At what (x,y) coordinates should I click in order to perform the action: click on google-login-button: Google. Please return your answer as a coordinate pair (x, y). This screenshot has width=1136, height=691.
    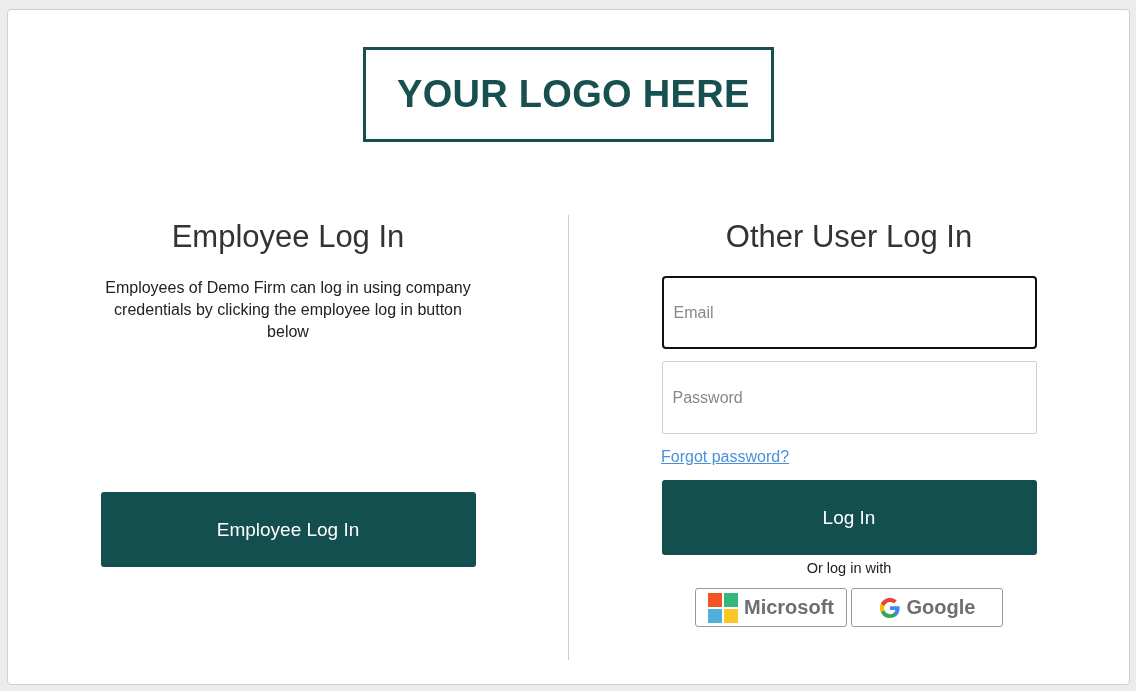
    Looking at the image, I should click on (927, 607).